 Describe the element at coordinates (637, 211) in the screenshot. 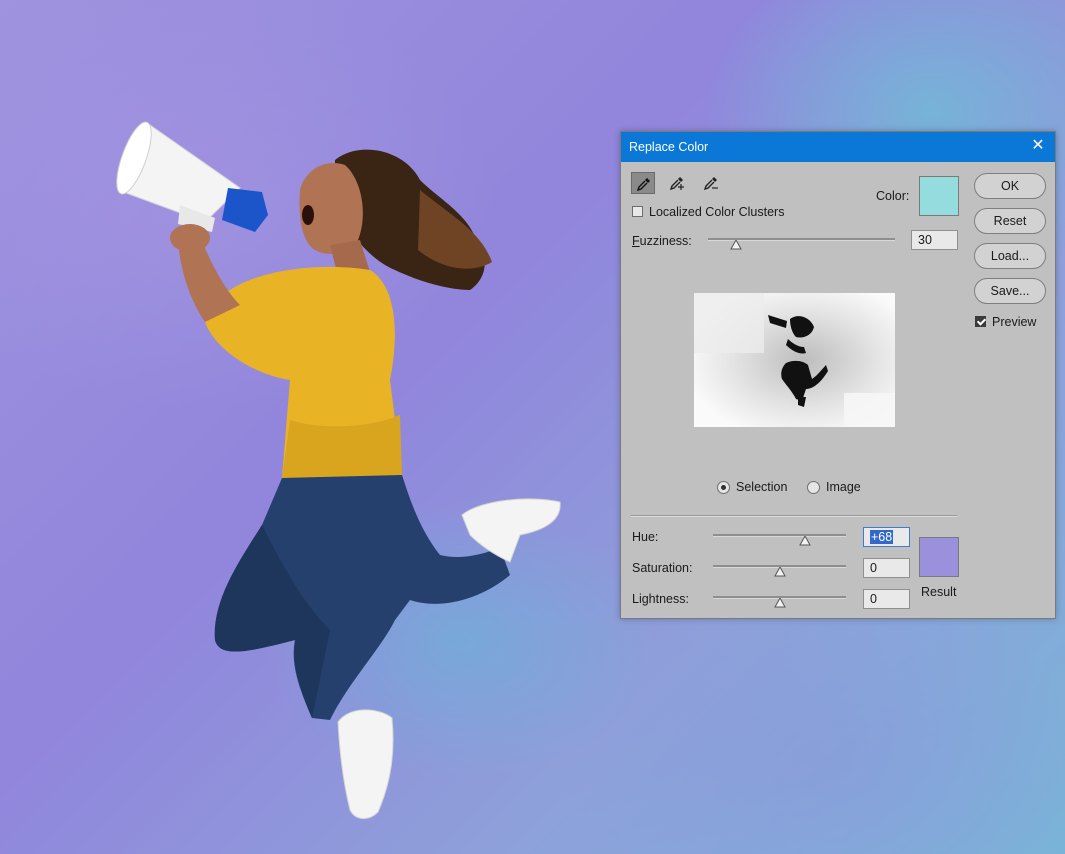

I see `localized-color-clusters-checkbox` at that location.